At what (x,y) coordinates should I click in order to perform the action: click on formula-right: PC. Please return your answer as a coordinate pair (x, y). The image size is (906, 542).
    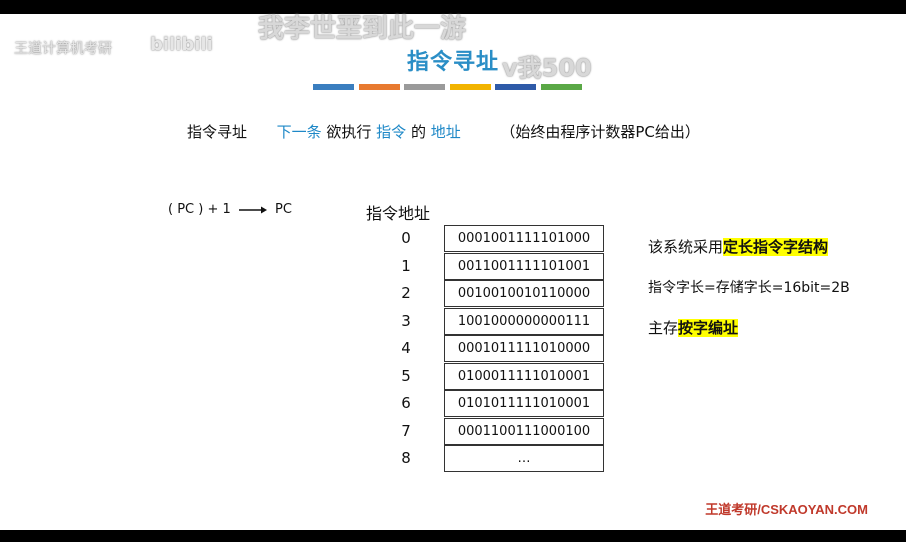
    Looking at the image, I should click on (283, 209).